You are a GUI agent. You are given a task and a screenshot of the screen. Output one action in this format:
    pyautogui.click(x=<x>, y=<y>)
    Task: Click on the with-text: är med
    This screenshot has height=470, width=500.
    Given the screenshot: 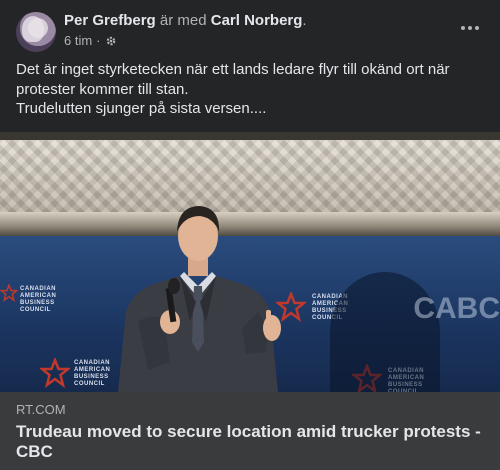 What is the action you would take?
    pyautogui.click(x=183, y=20)
    